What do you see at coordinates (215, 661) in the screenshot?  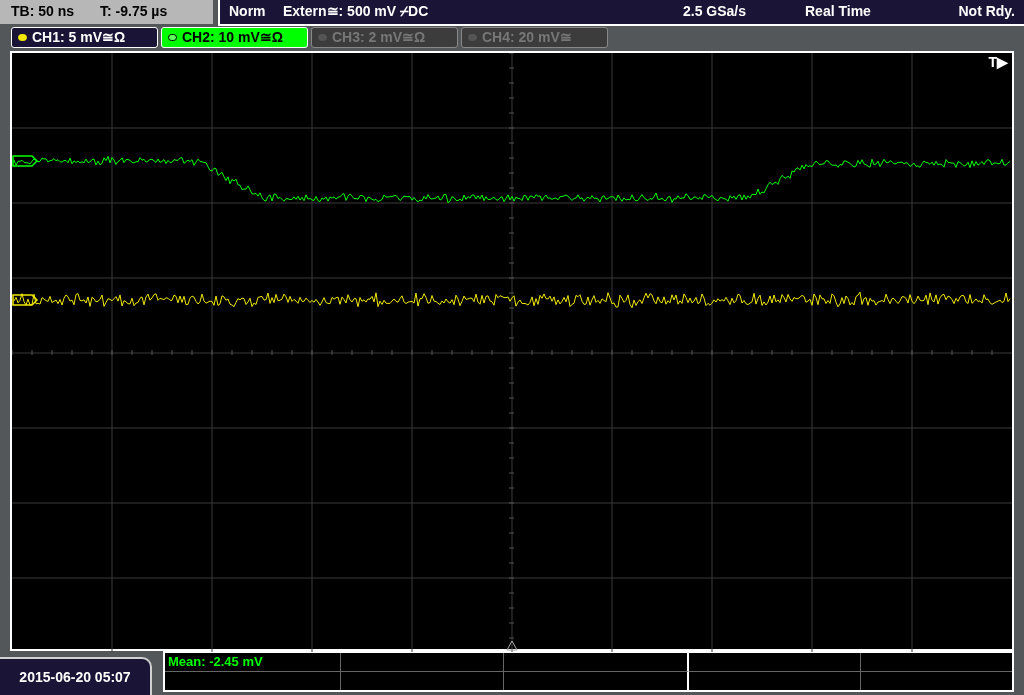 I see `measurement-value: Mean: -2.45 mV` at bounding box center [215, 661].